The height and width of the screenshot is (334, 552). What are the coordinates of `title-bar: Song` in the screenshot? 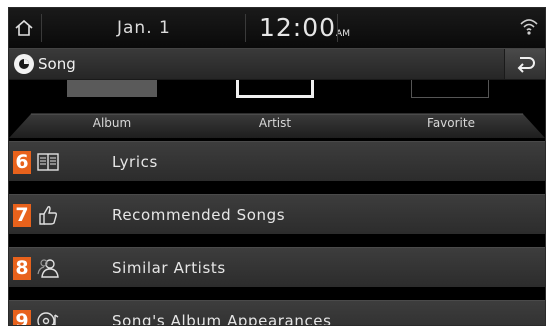 It's located at (277, 64).